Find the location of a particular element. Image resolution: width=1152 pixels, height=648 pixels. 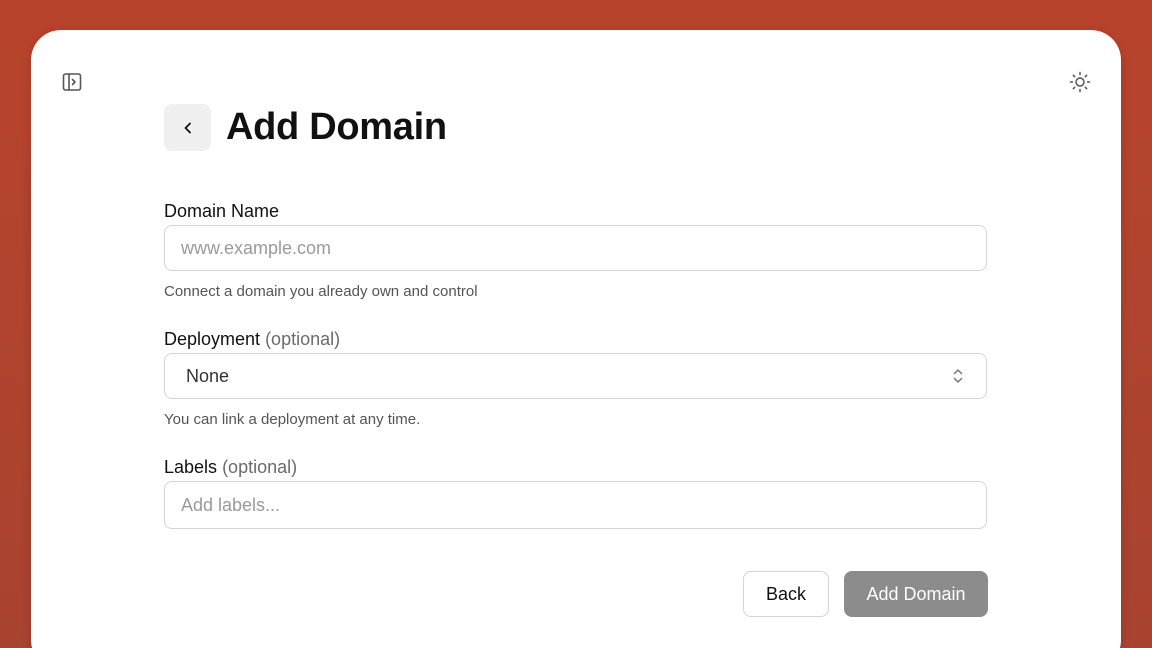

labels-label-row: Labels (optional) is located at coordinates (230, 467).